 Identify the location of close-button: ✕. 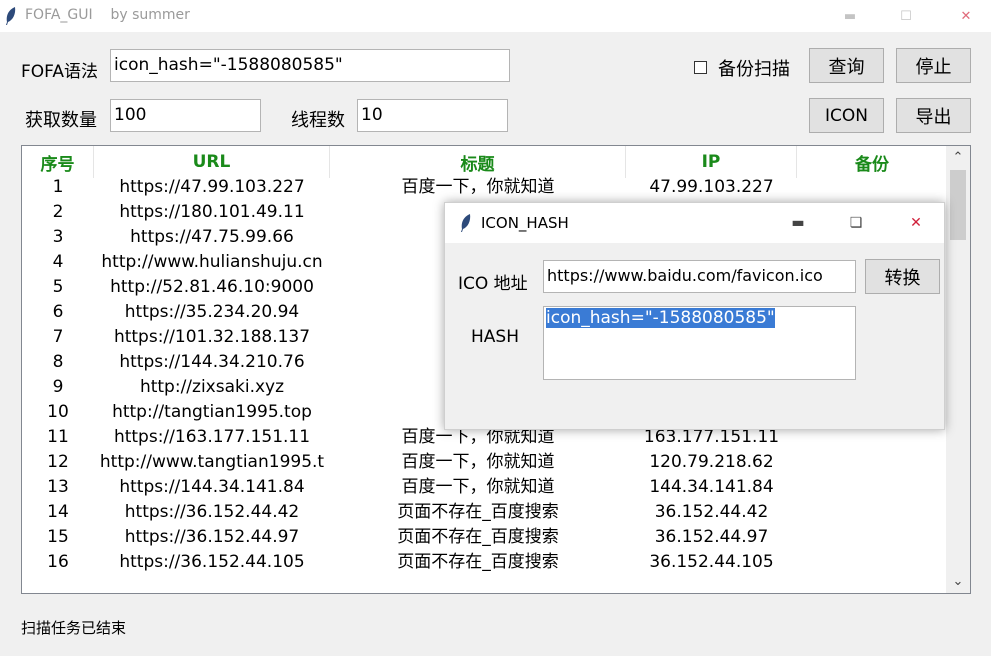
(966, 16).